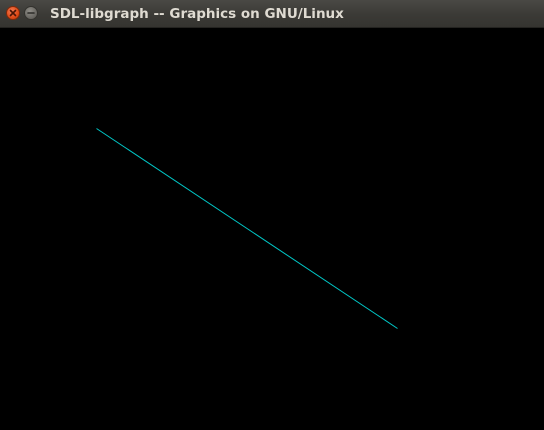 The width and height of the screenshot is (544, 430). What do you see at coordinates (197, 14) in the screenshot?
I see `window-title: SDL-libgraph -- Graphics on GNU/Linux` at bounding box center [197, 14].